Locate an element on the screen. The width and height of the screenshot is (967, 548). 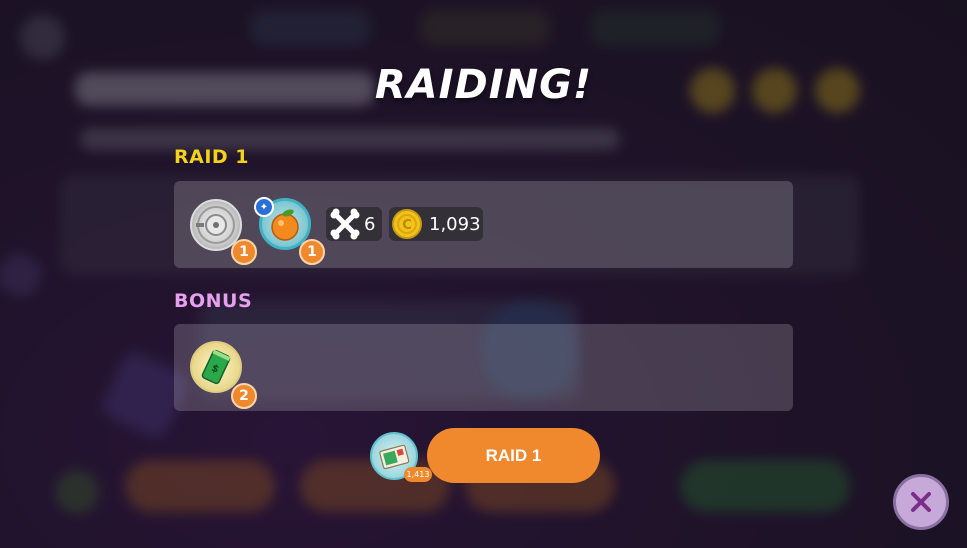
close-icon is located at coordinates (921, 502).